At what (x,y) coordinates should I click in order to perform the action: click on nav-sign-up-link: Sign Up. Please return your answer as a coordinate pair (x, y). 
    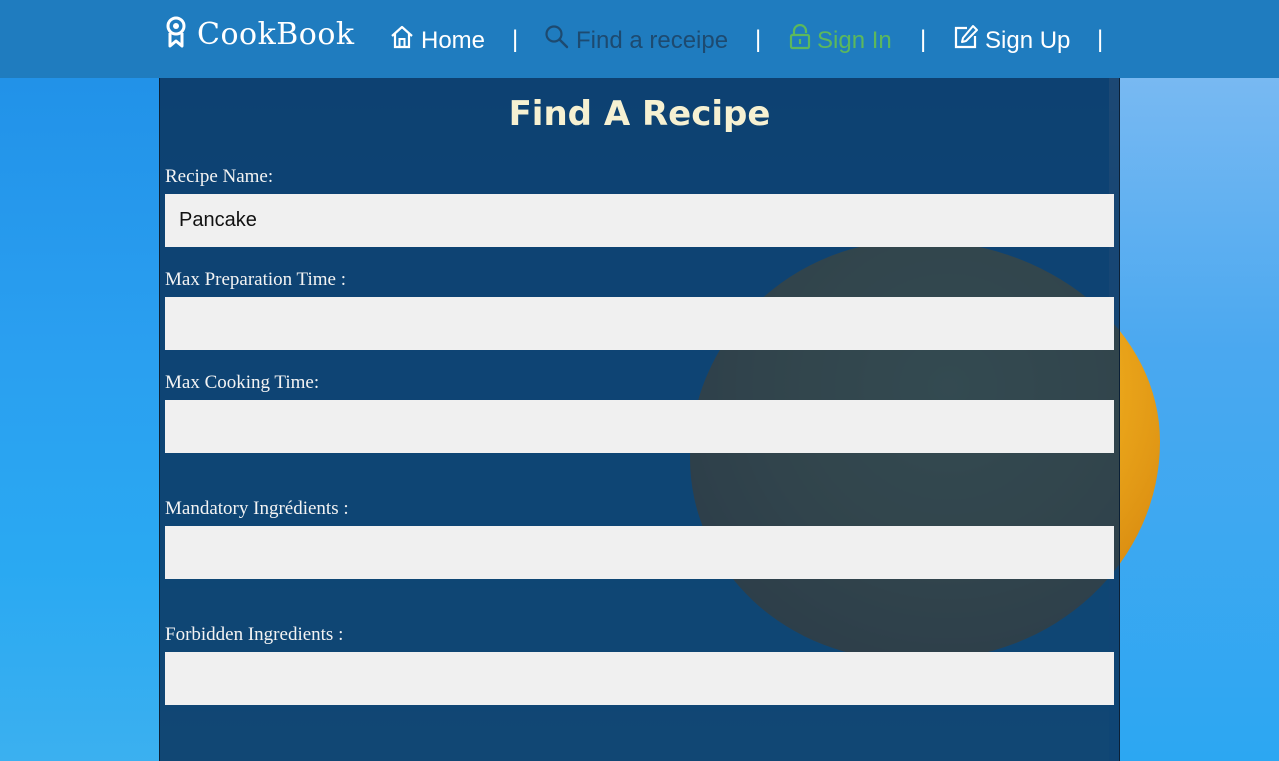
    Looking at the image, I should click on (1011, 40).